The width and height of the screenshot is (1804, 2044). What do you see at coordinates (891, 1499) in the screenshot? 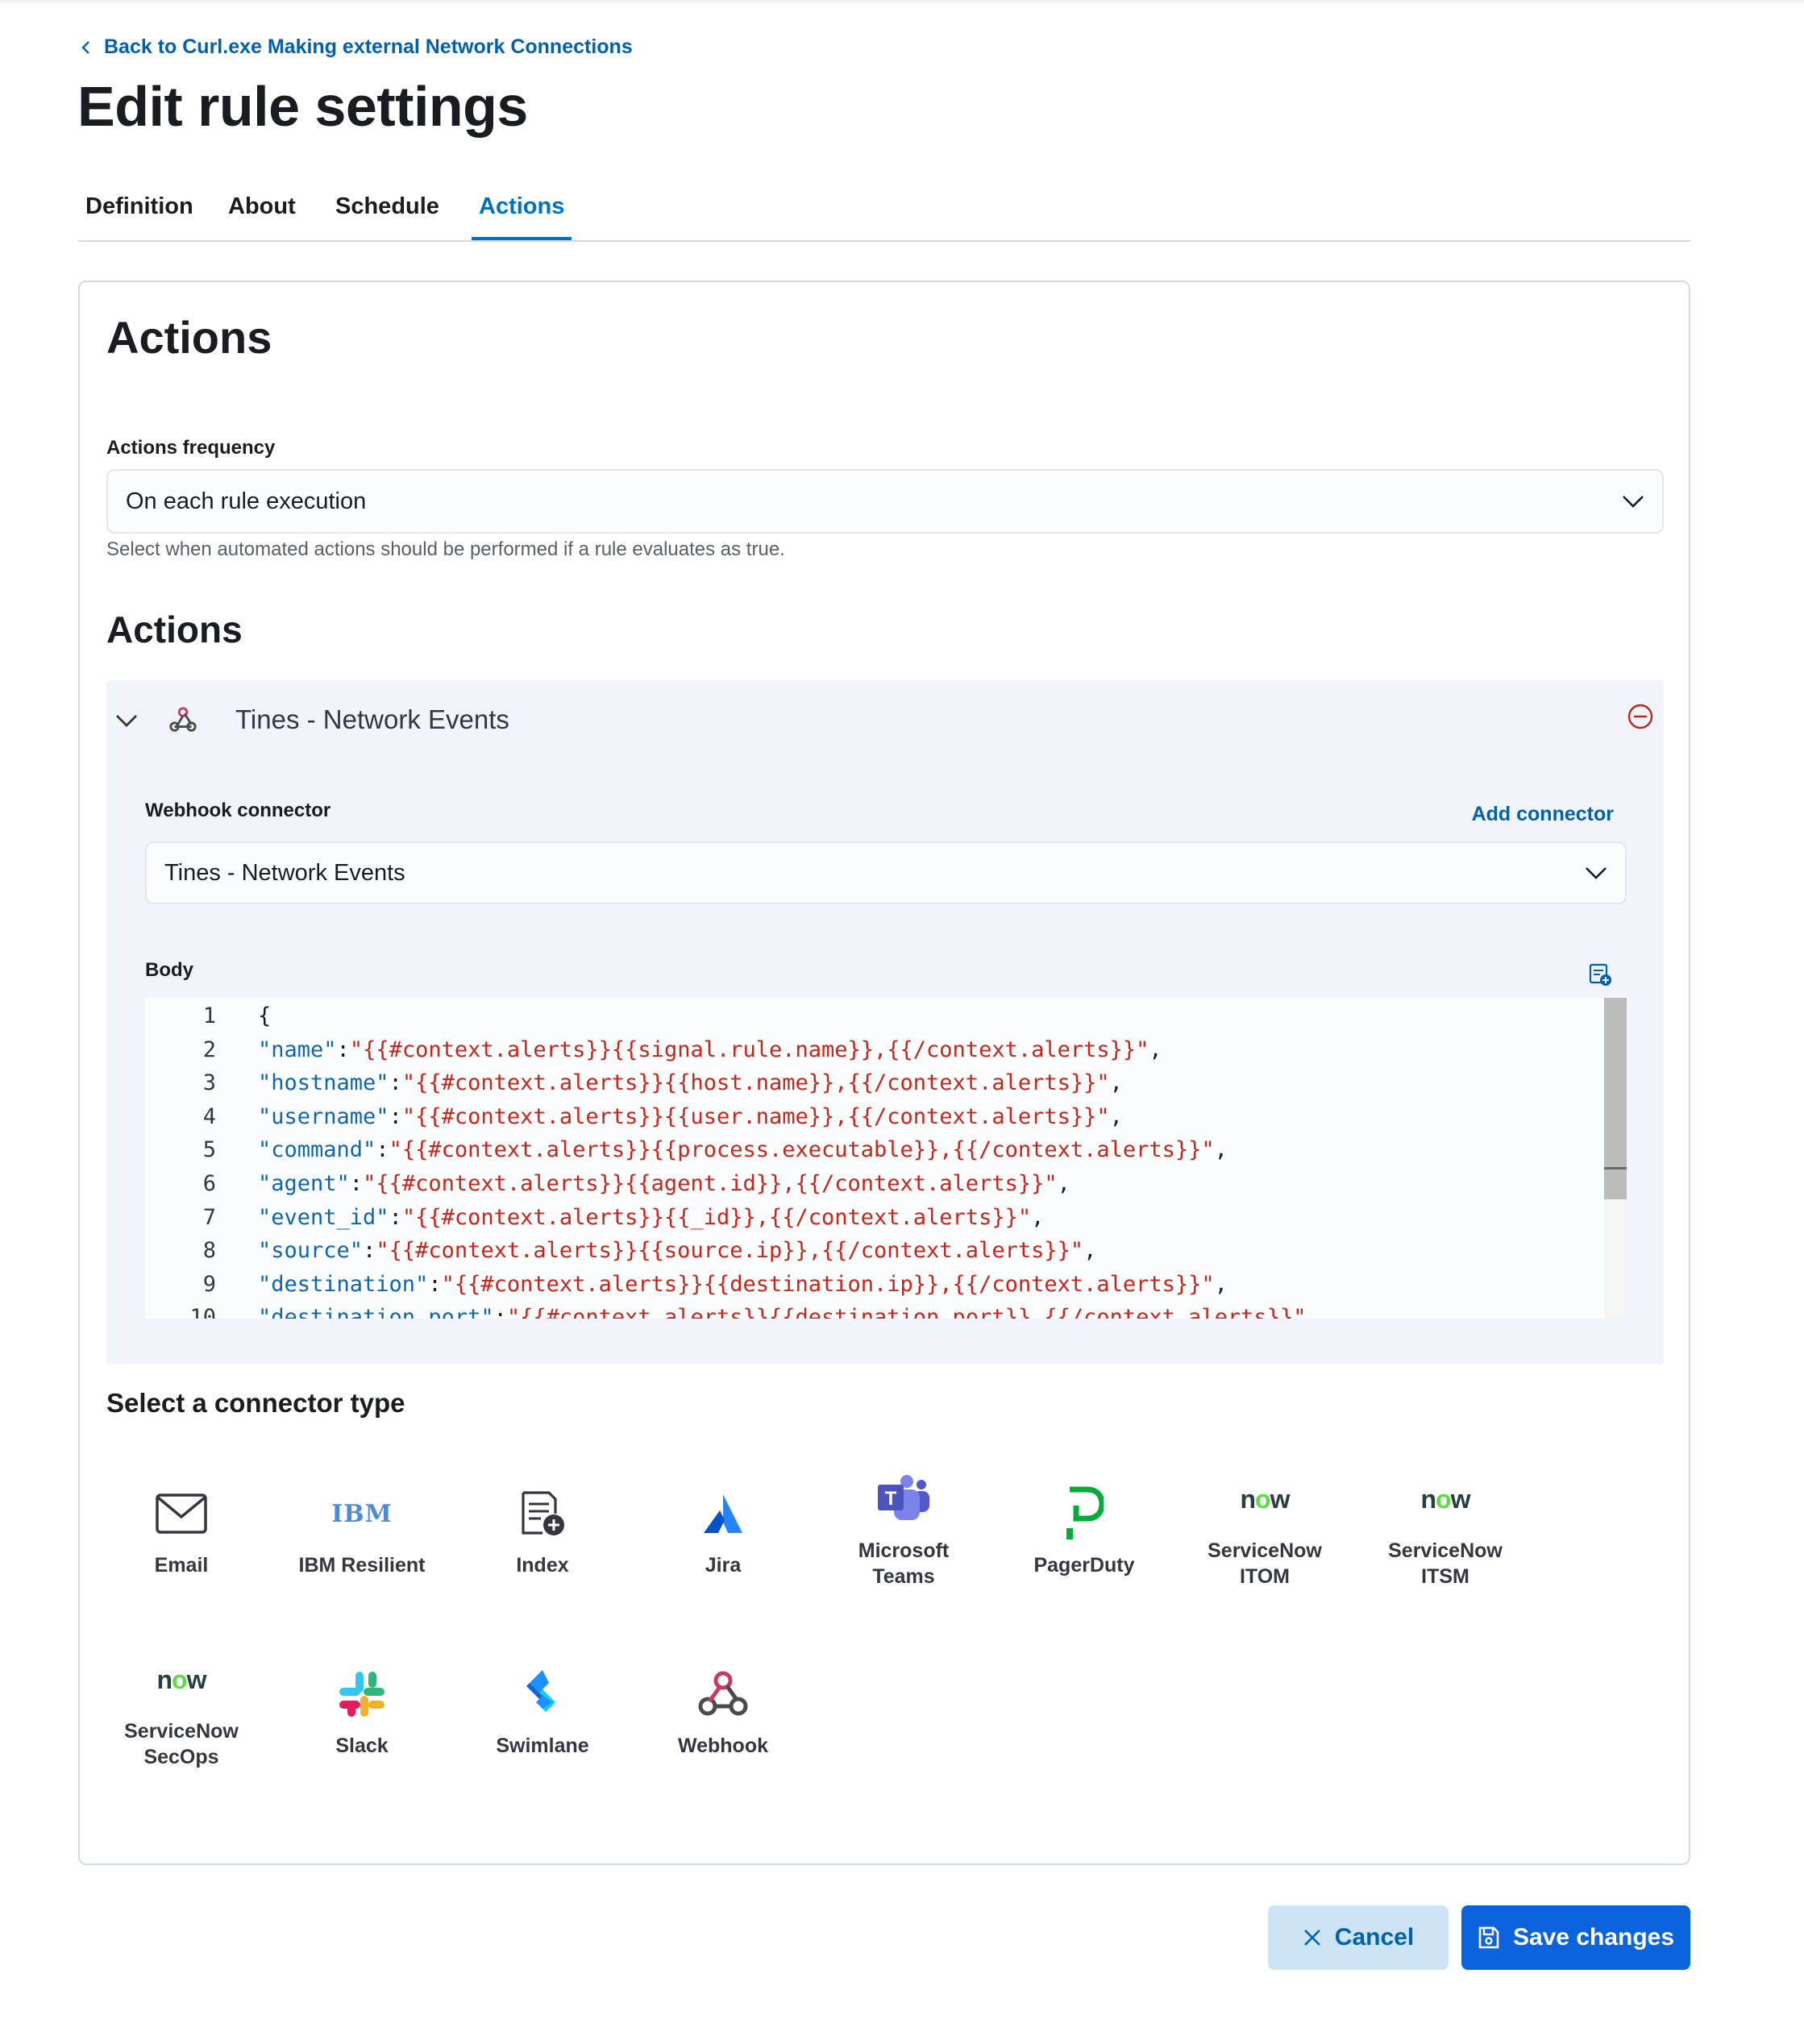
I see `svg-text: T` at bounding box center [891, 1499].